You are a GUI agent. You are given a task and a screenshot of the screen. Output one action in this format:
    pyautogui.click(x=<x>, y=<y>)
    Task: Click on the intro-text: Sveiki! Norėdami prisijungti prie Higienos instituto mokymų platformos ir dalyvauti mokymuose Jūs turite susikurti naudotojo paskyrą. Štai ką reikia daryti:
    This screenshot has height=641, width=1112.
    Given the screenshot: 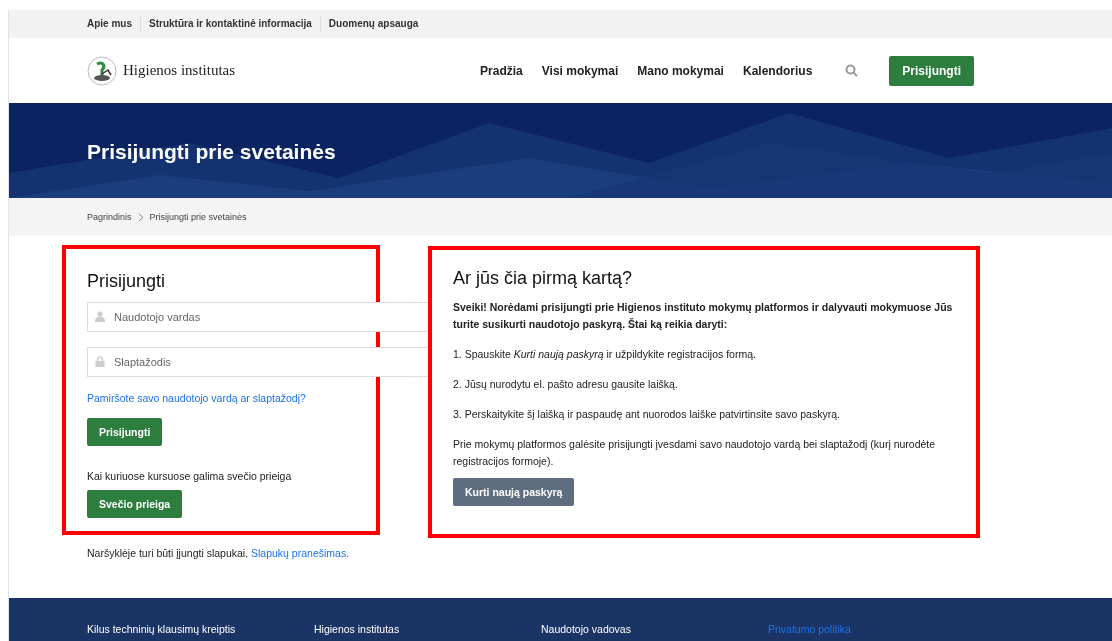 What is the action you would take?
    pyautogui.click(x=703, y=316)
    